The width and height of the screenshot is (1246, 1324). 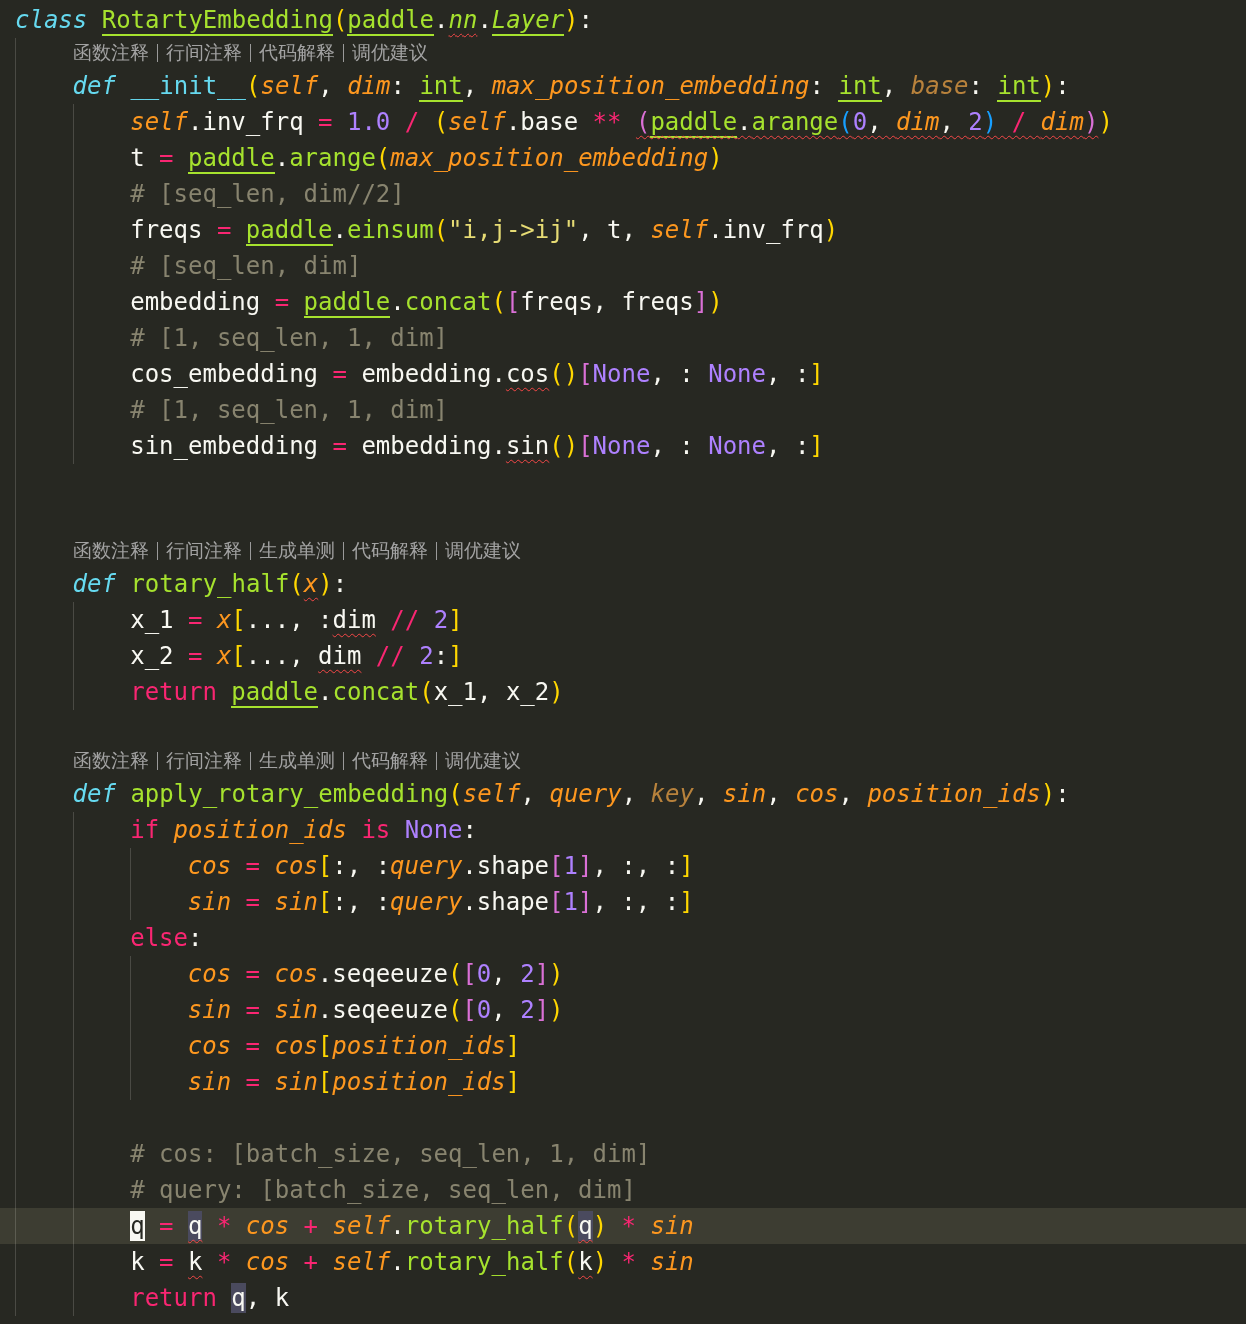 What do you see at coordinates (354, 1082) in the screenshot?
I see `code-line: sin = sin[position_ids]` at bounding box center [354, 1082].